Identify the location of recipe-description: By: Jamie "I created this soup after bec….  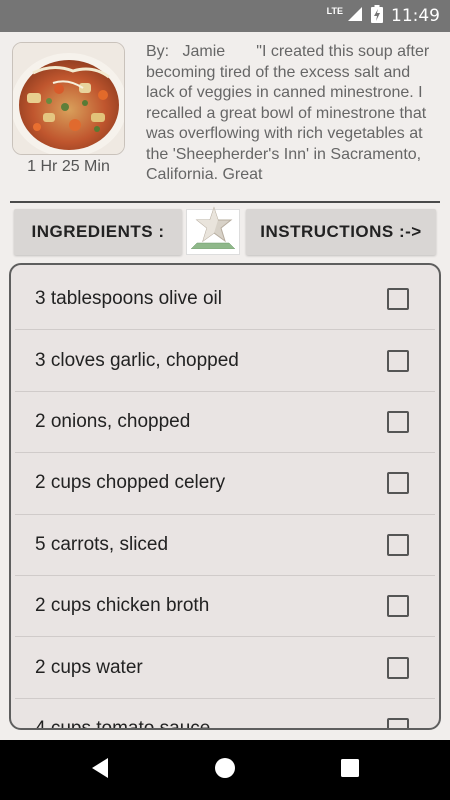
(294, 115).